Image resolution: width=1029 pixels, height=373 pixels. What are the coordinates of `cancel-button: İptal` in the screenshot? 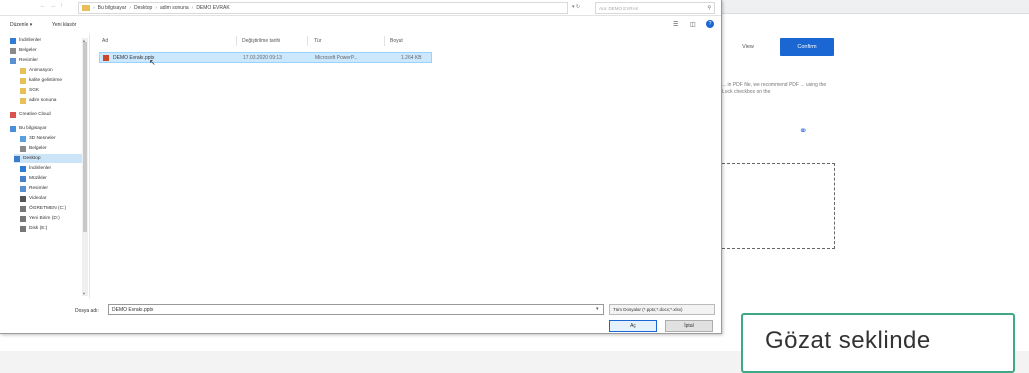 It's located at (689, 326).